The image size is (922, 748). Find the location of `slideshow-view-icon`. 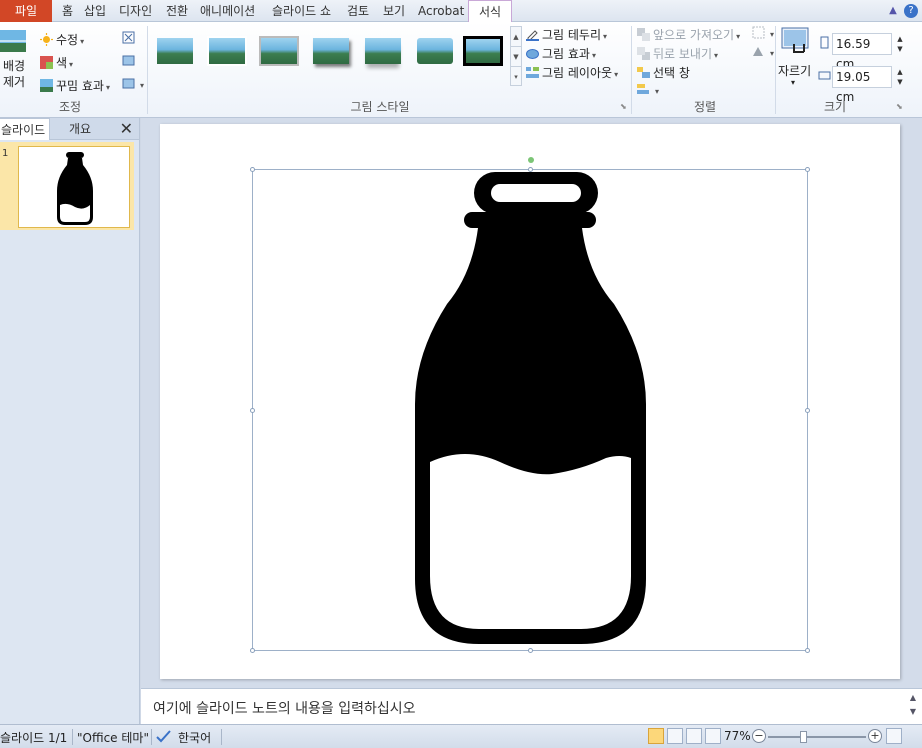

slideshow-view-icon is located at coordinates (713, 736).